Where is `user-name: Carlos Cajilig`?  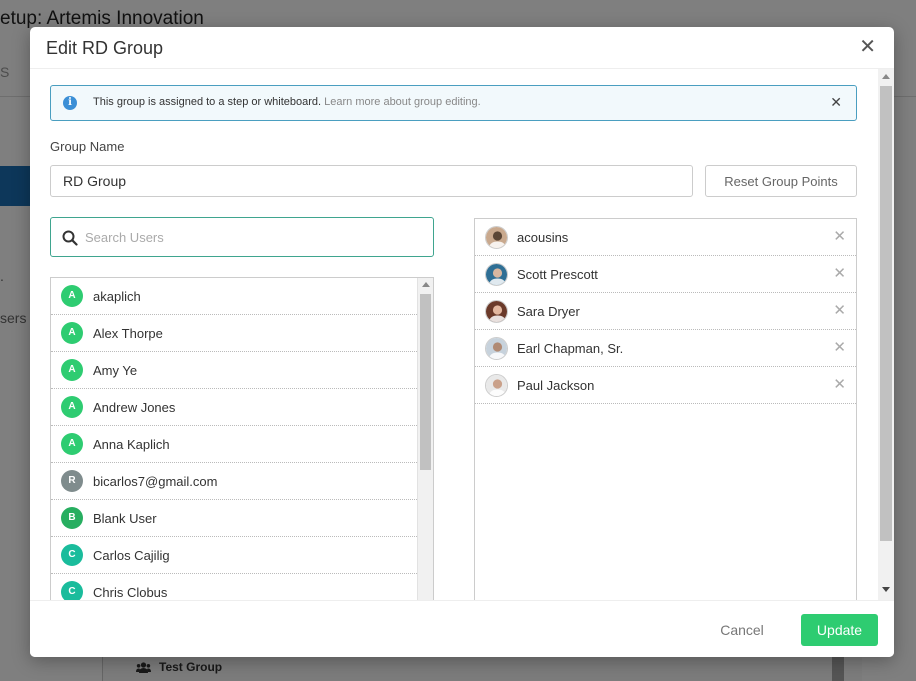
user-name: Carlos Cajilig is located at coordinates (131, 555).